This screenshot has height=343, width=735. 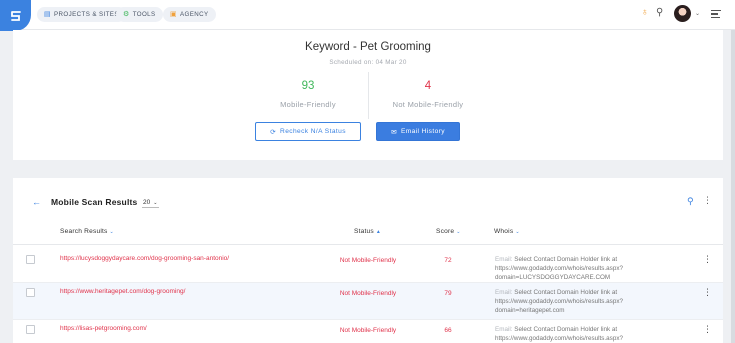 What do you see at coordinates (682, 13) in the screenshot?
I see `avatar` at bounding box center [682, 13].